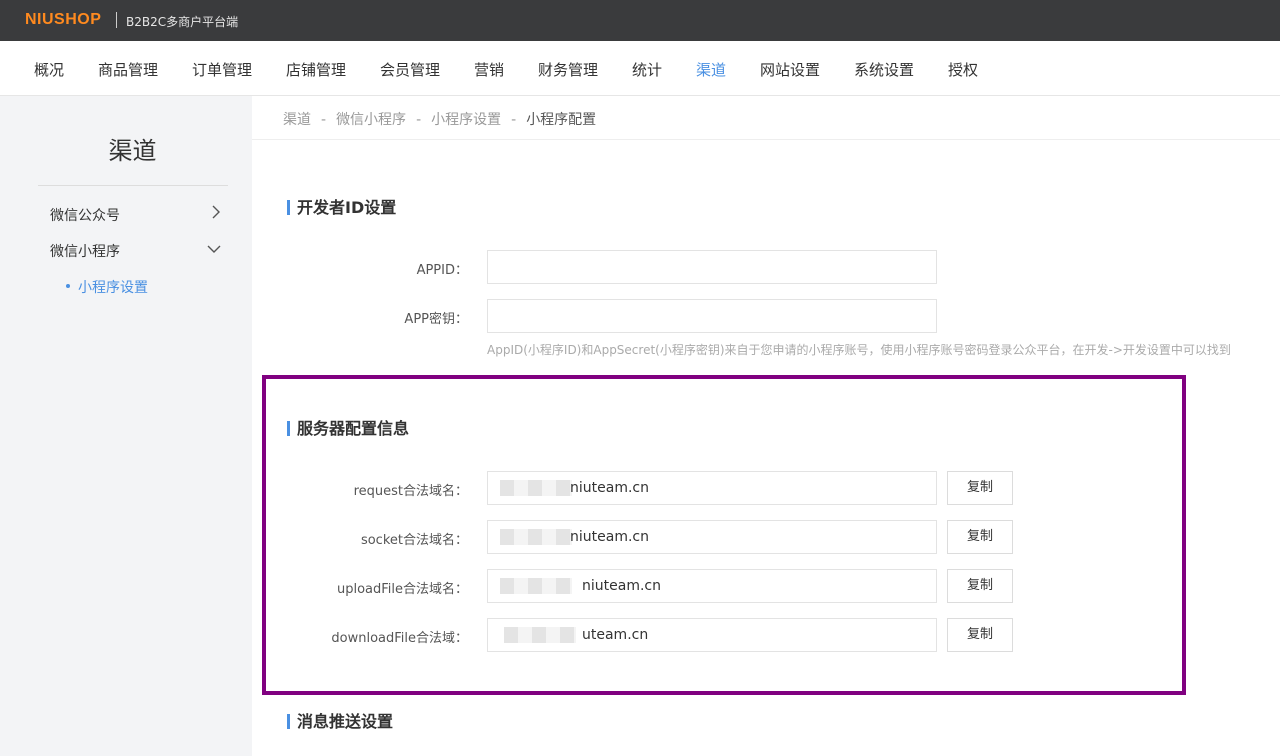 Image resolution: width=1280 pixels, height=756 pixels. I want to click on upload-domain-value: niuteam.cn, so click(621, 586).